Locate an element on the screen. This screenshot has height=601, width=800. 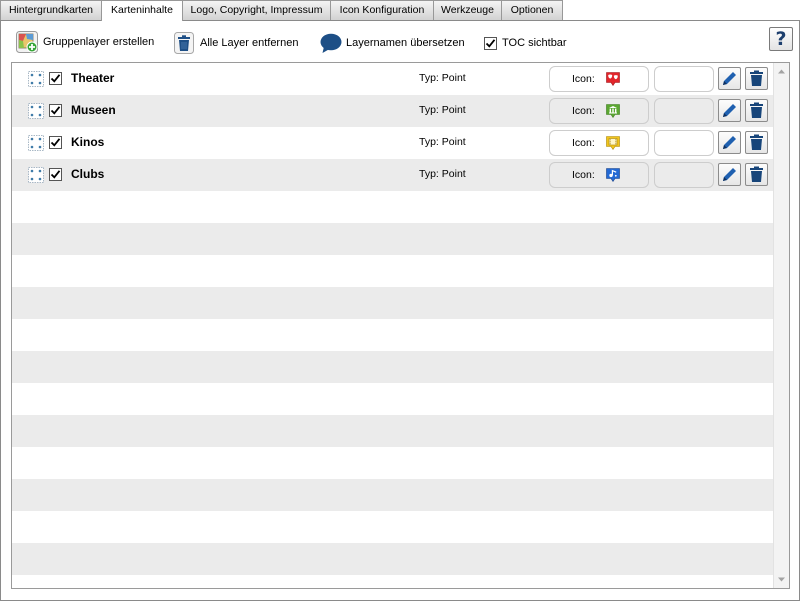
layer-name: Theater is located at coordinates (93, 78).